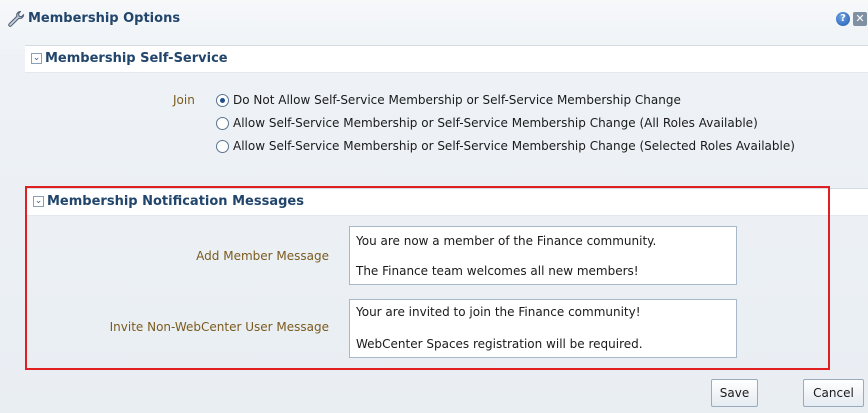 This screenshot has height=413, width=868. Describe the element at coordinates (16, 19) in the screenshot. I see `wrench-icon` at that location.